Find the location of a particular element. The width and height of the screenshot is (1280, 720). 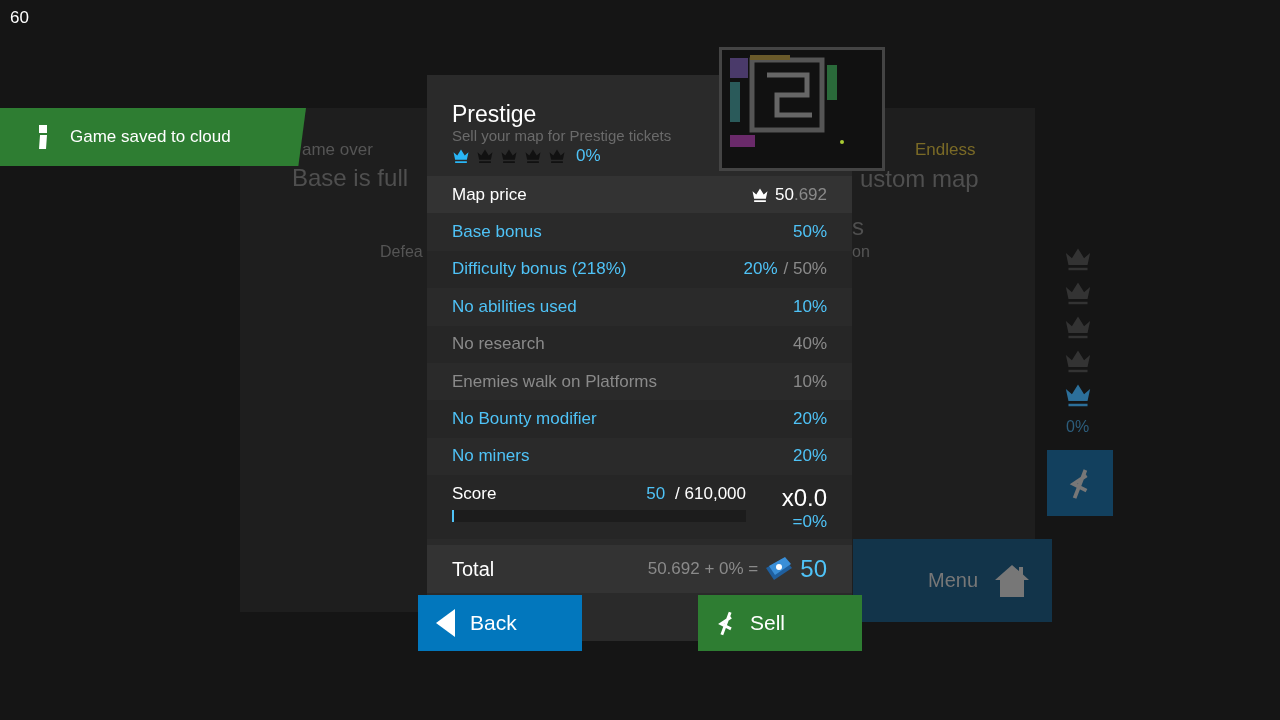

total-value: 50 is located at coordinates (813, 569).